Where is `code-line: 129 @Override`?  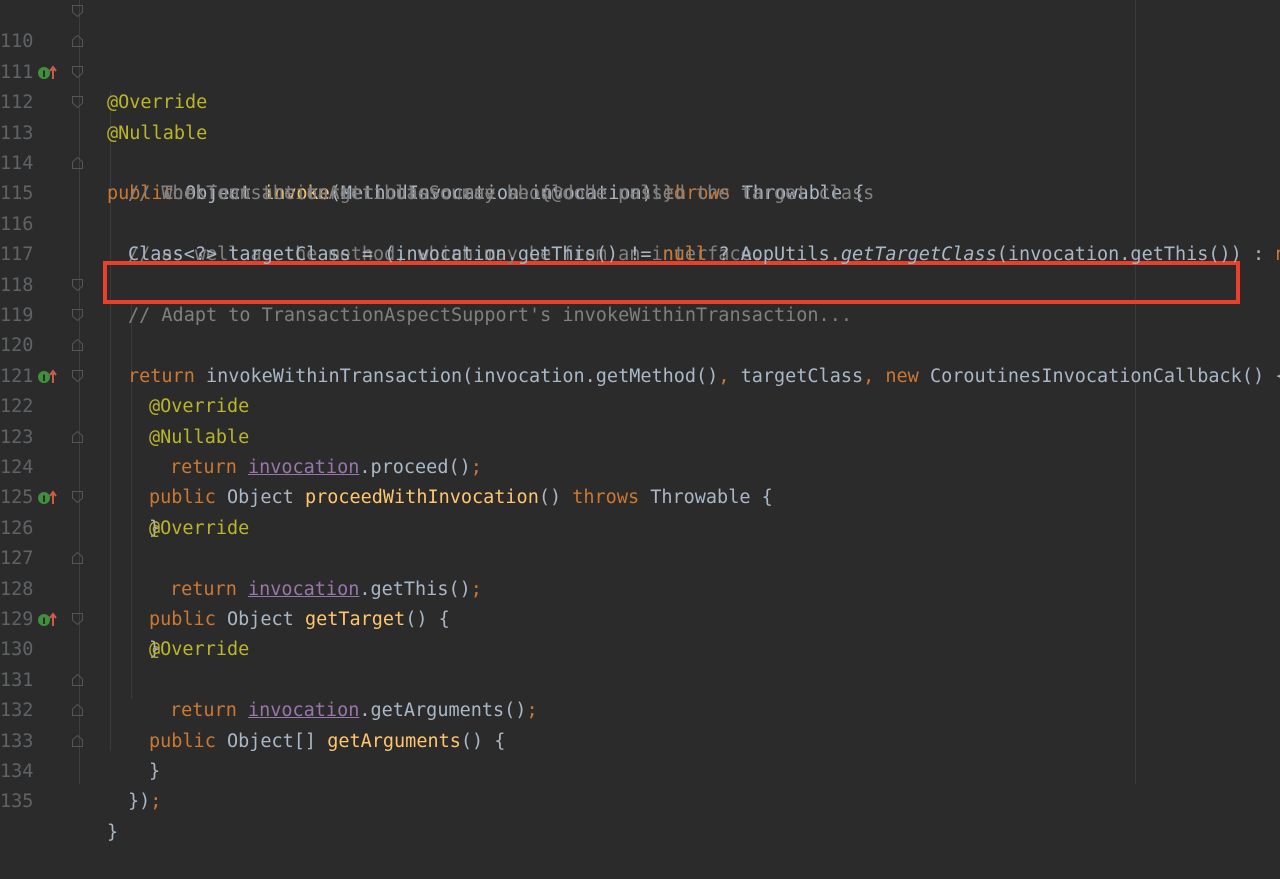
code-line: 129 @Override is located at coordinates (640, 617).